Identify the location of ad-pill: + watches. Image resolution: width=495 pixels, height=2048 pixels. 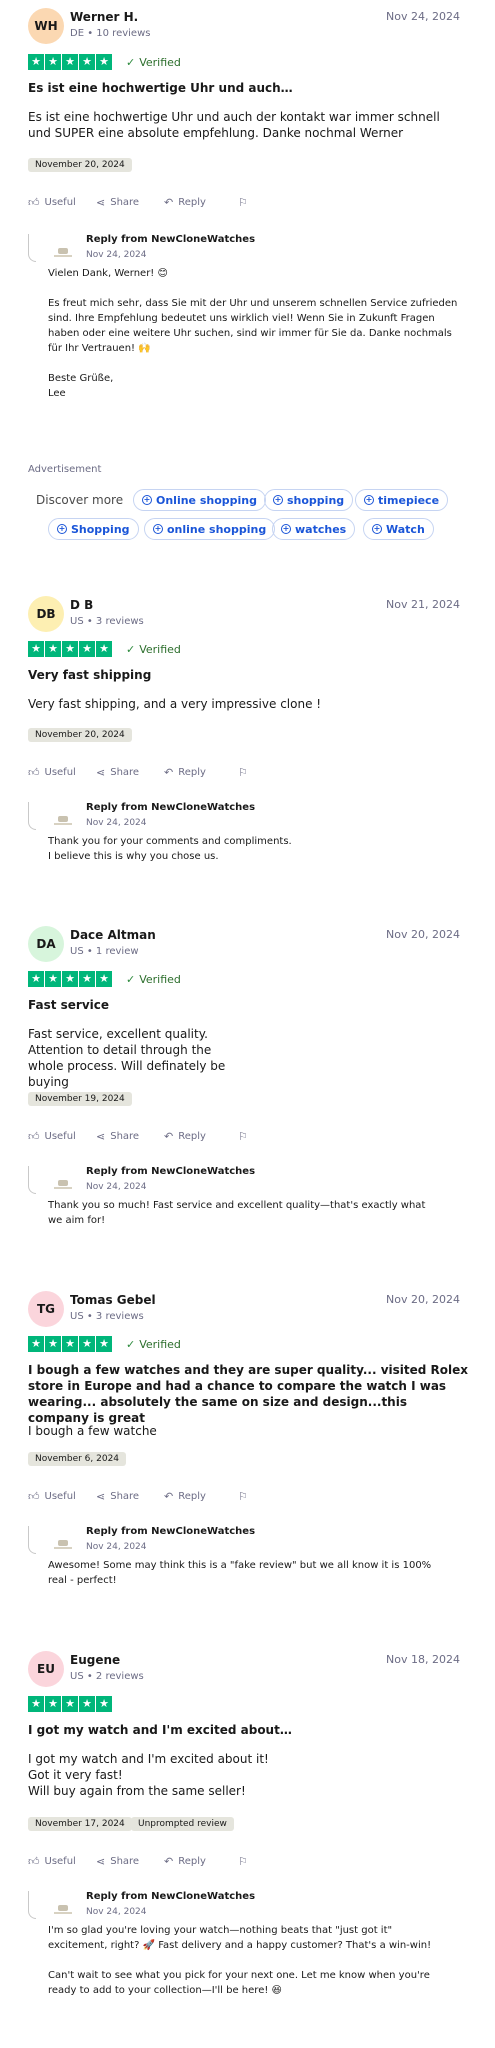
(314, 529).